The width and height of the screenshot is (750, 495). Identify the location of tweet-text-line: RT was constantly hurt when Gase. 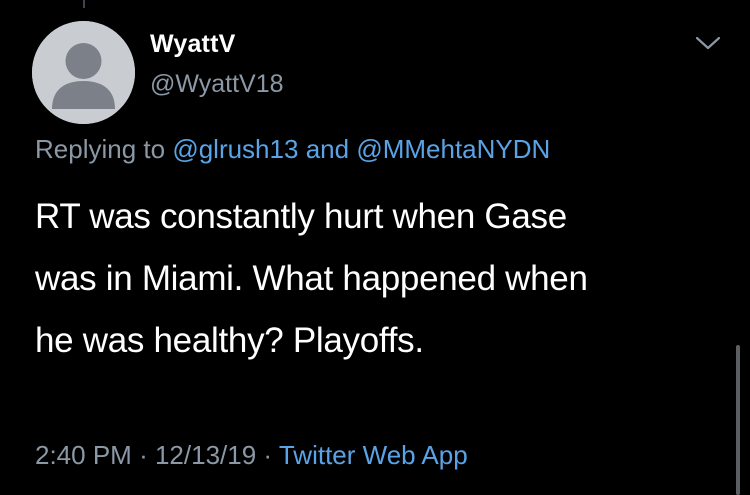
(301, 216).